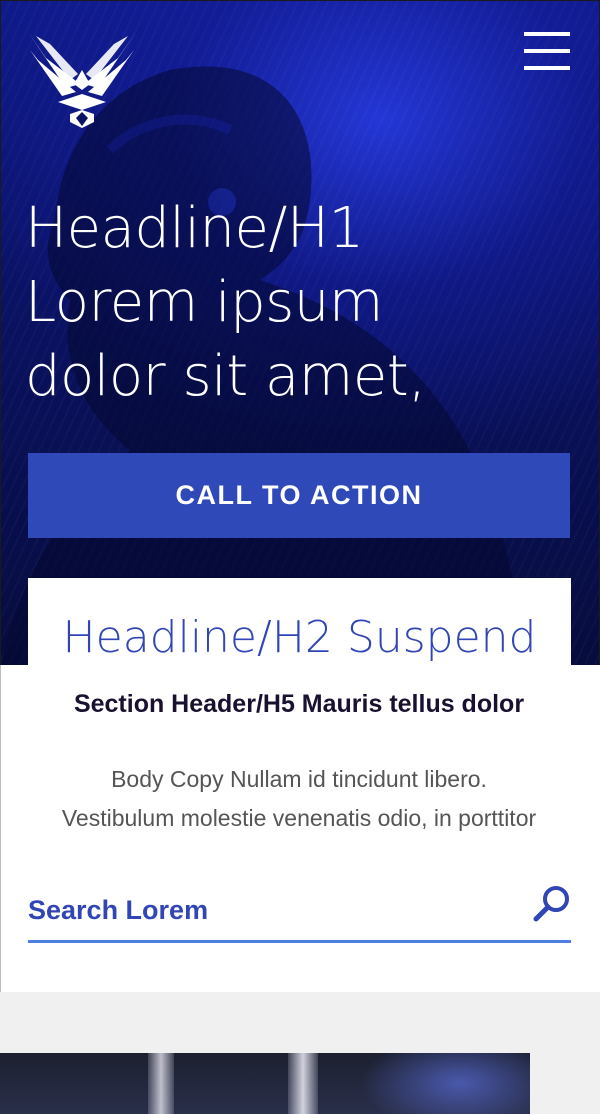  What do you see at coordinates (552, 904) in the screenshot?
I see `search-icon` at bounding box center [552, 904].